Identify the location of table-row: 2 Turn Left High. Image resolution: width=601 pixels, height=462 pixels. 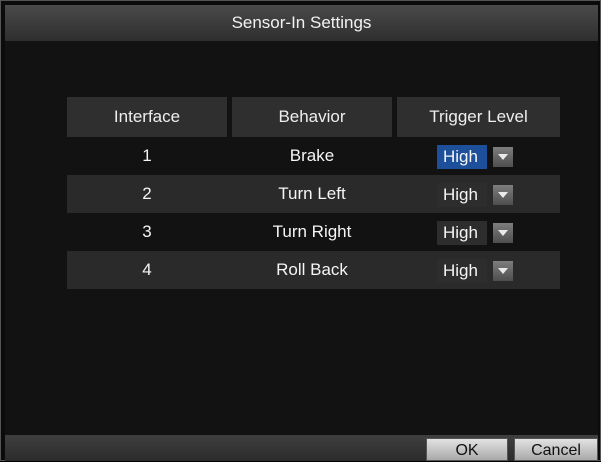
(313, 194).